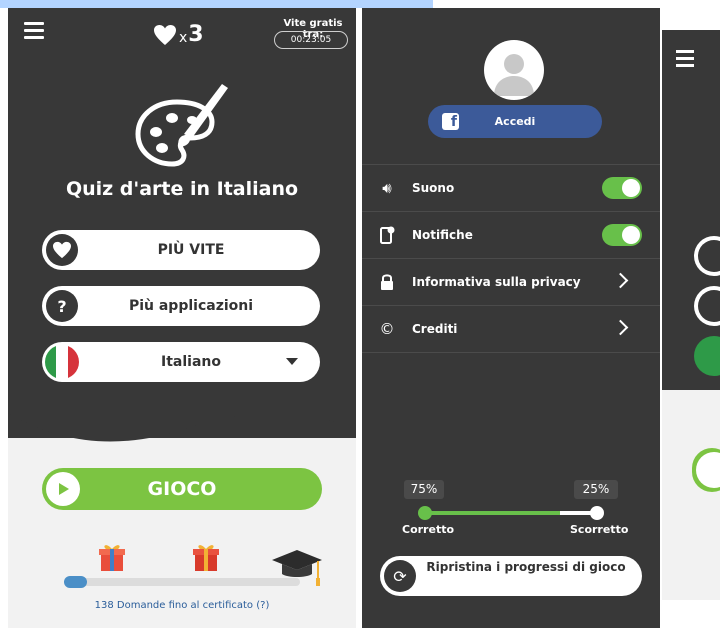 The image size is (720, 640). I want to click on reset-progress-button: ⟳ Ripristina i progressi di gioco, so click(511, 576).